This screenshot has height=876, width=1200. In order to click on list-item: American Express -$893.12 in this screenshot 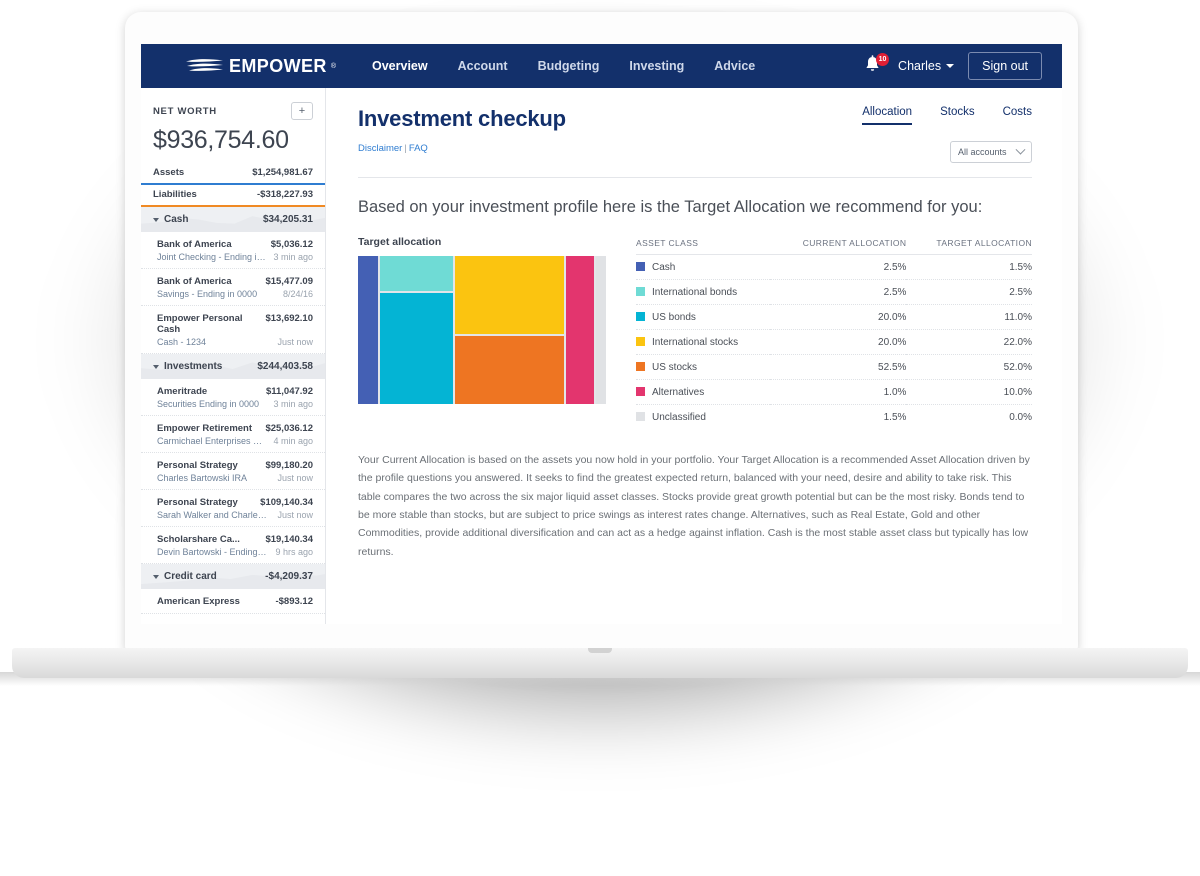, I will do `click(233, 601)`.